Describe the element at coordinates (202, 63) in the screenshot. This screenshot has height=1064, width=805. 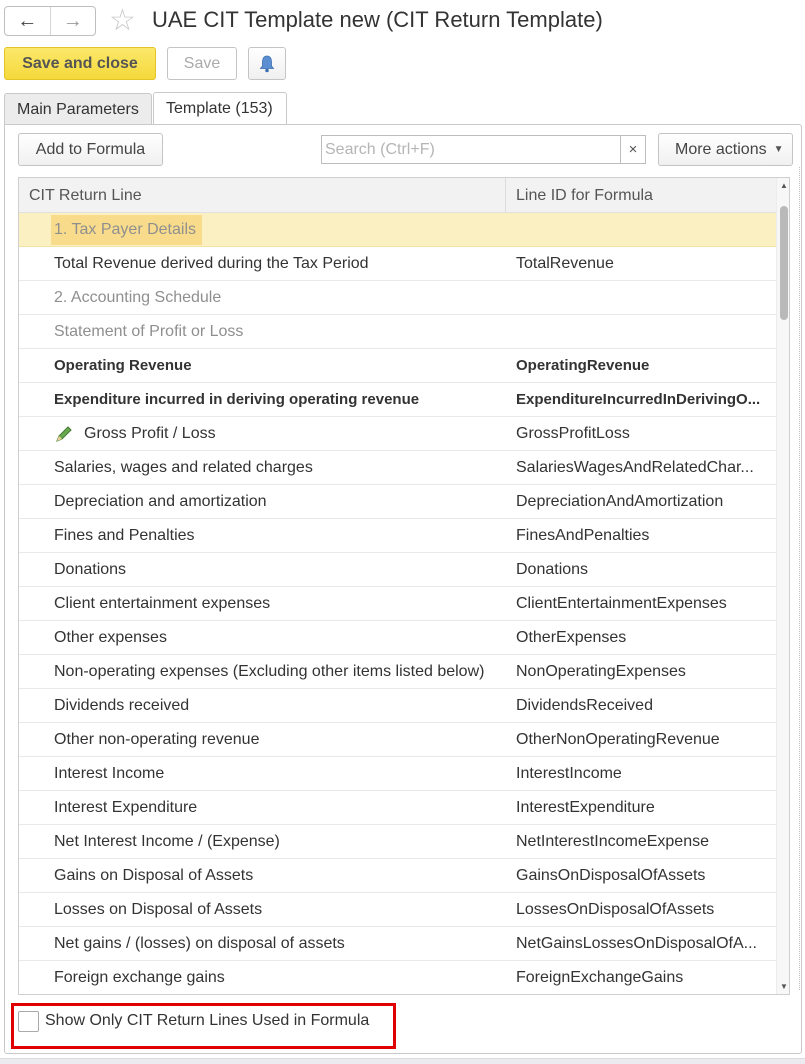
I see `save-button: Save` at that location.